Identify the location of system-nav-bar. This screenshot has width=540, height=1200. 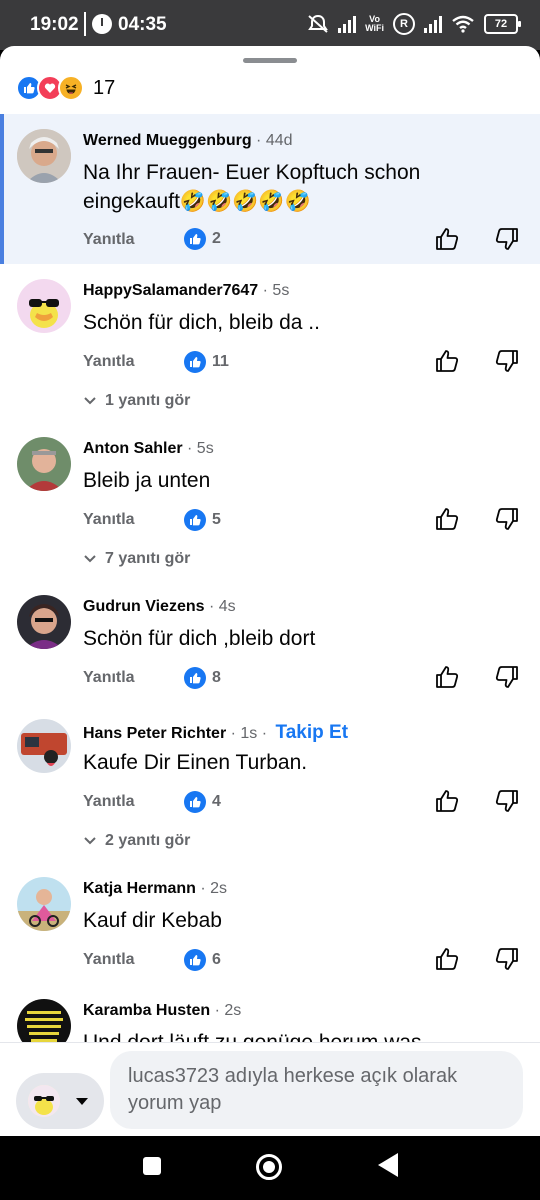
(270, 1168).